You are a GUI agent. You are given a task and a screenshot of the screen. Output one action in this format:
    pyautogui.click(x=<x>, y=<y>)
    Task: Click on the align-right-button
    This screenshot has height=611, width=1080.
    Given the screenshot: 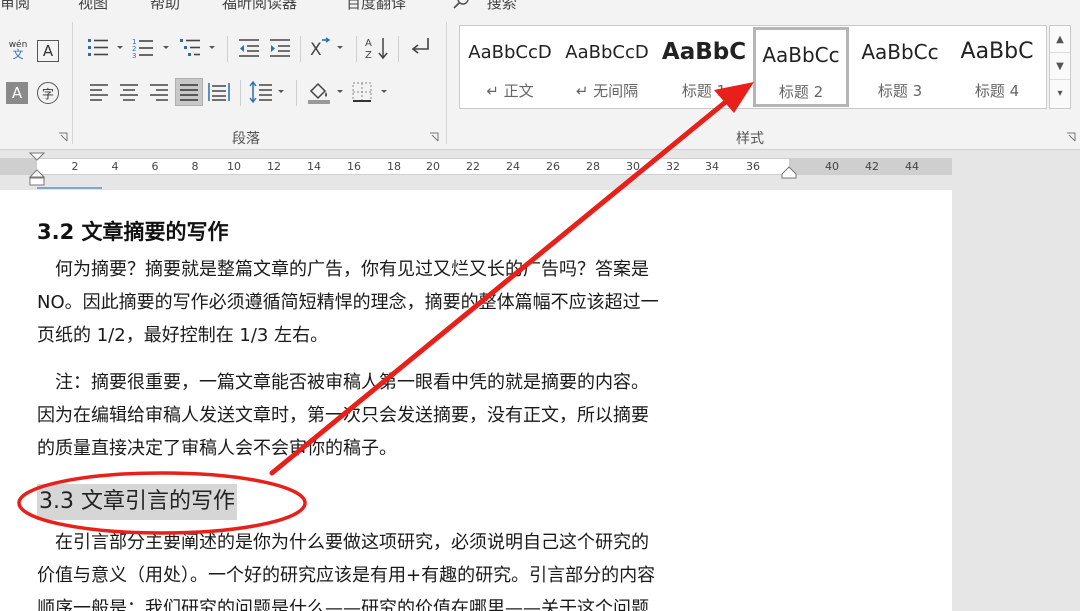 What is the action you would take?
    pyautogui.click(x=159, y=92)
    